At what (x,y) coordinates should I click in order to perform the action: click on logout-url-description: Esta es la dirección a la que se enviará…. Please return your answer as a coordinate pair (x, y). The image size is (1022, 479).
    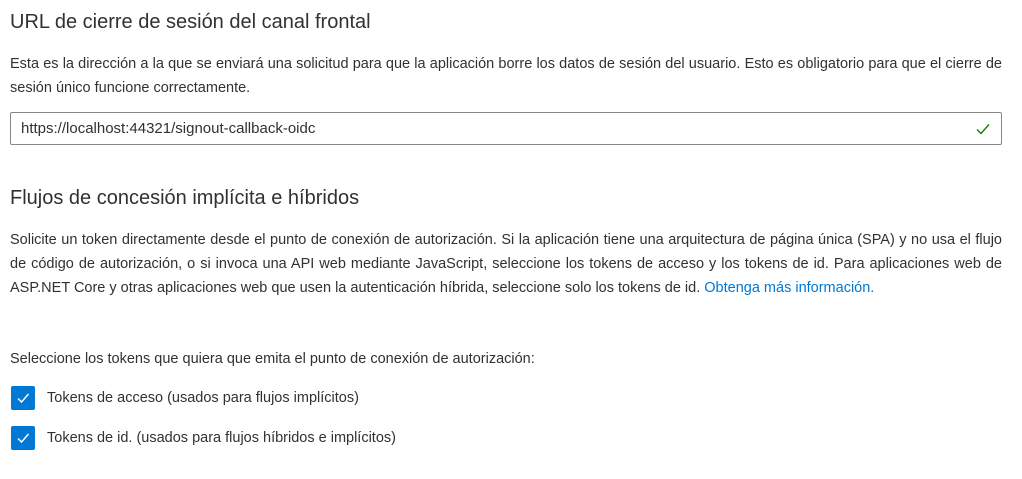
    Looking at the image, I should click on (506, 76).